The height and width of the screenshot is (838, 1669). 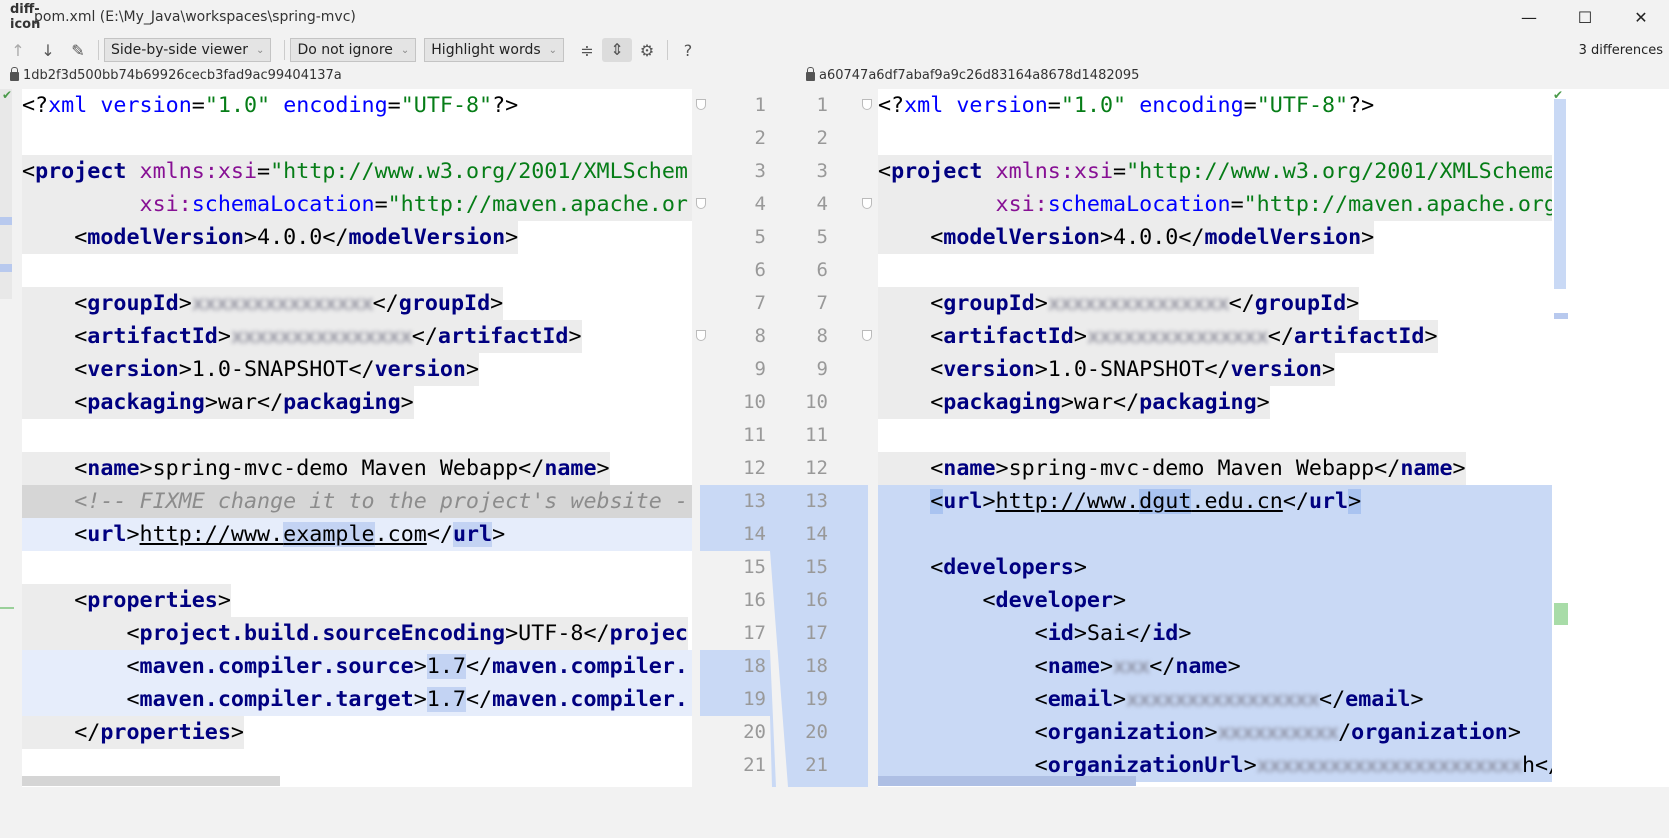 I want to click on left-revision-hash: 1db2f3d500bb74b69926cecb3fad9ac99404137a, so click(x=182, y=75).